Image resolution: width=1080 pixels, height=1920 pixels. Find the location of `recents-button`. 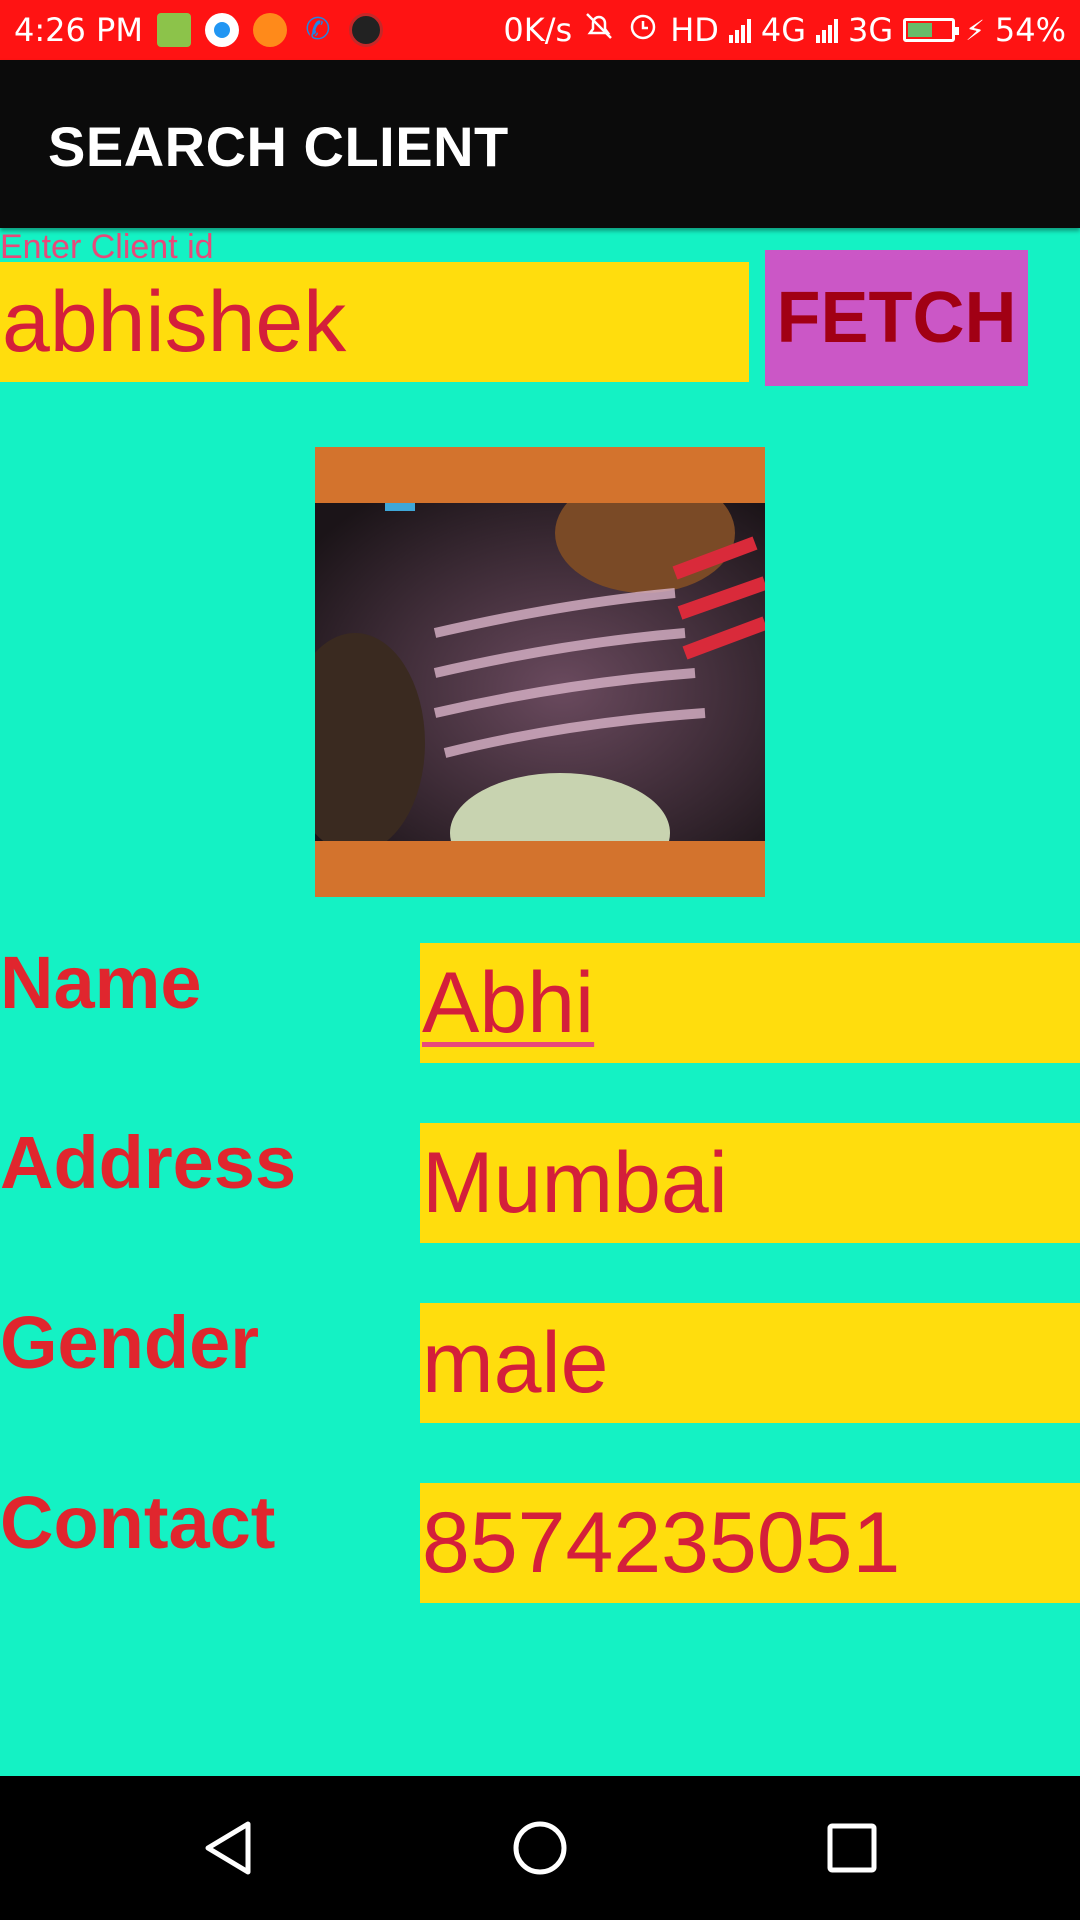

recents-button is located at coordinates (852, 1848).